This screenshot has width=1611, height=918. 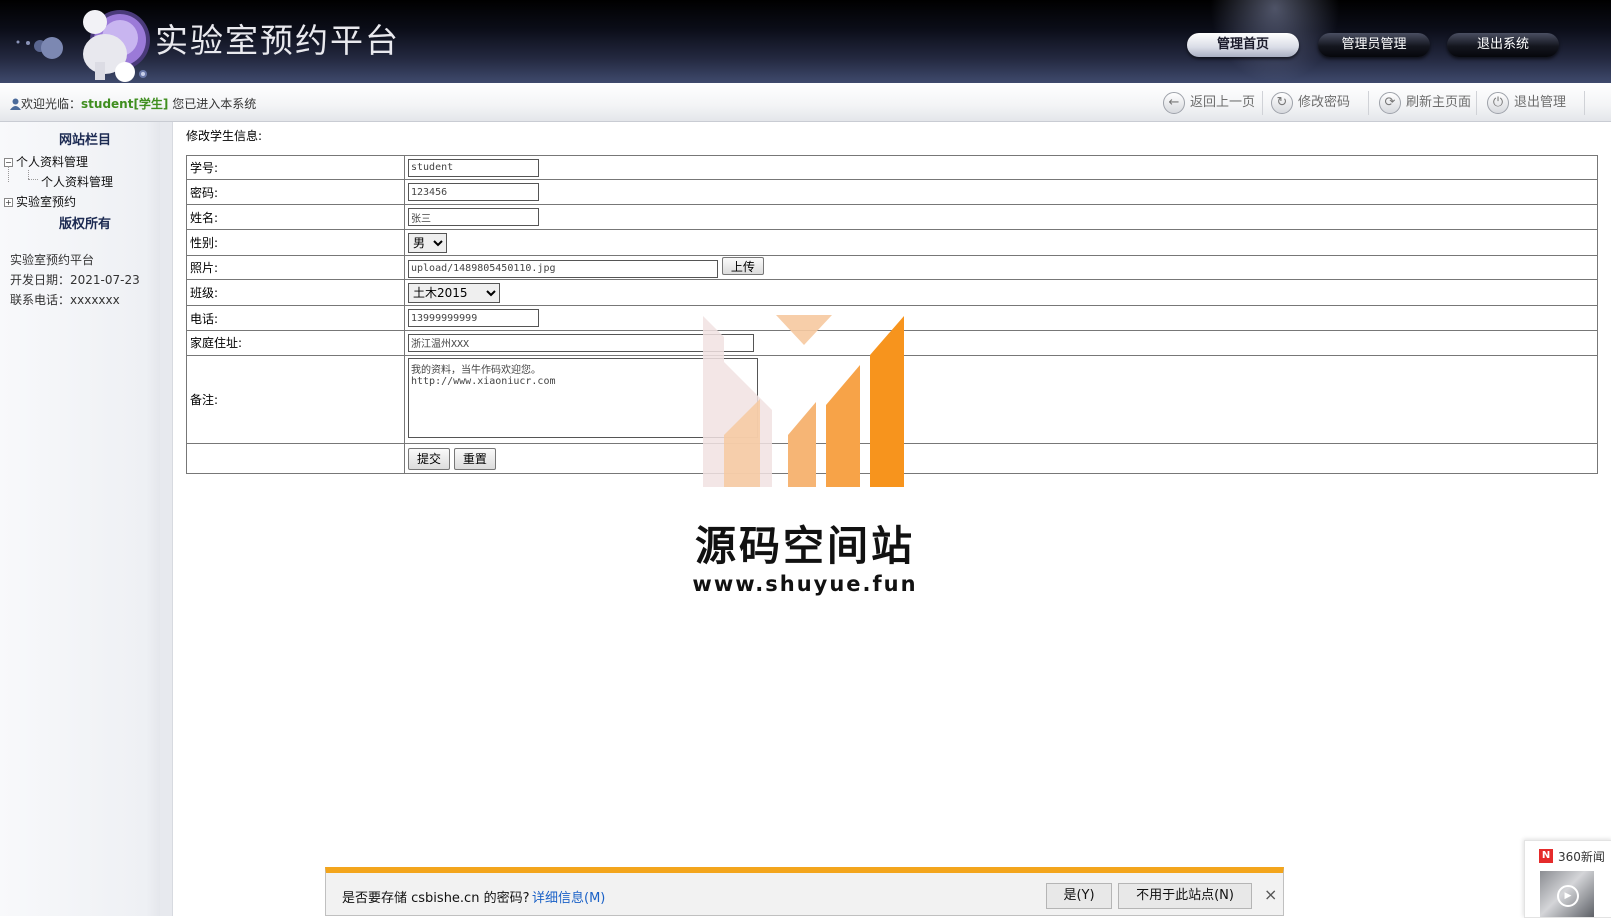 I want to click on photo-path-input, so click(x=563, y=268).